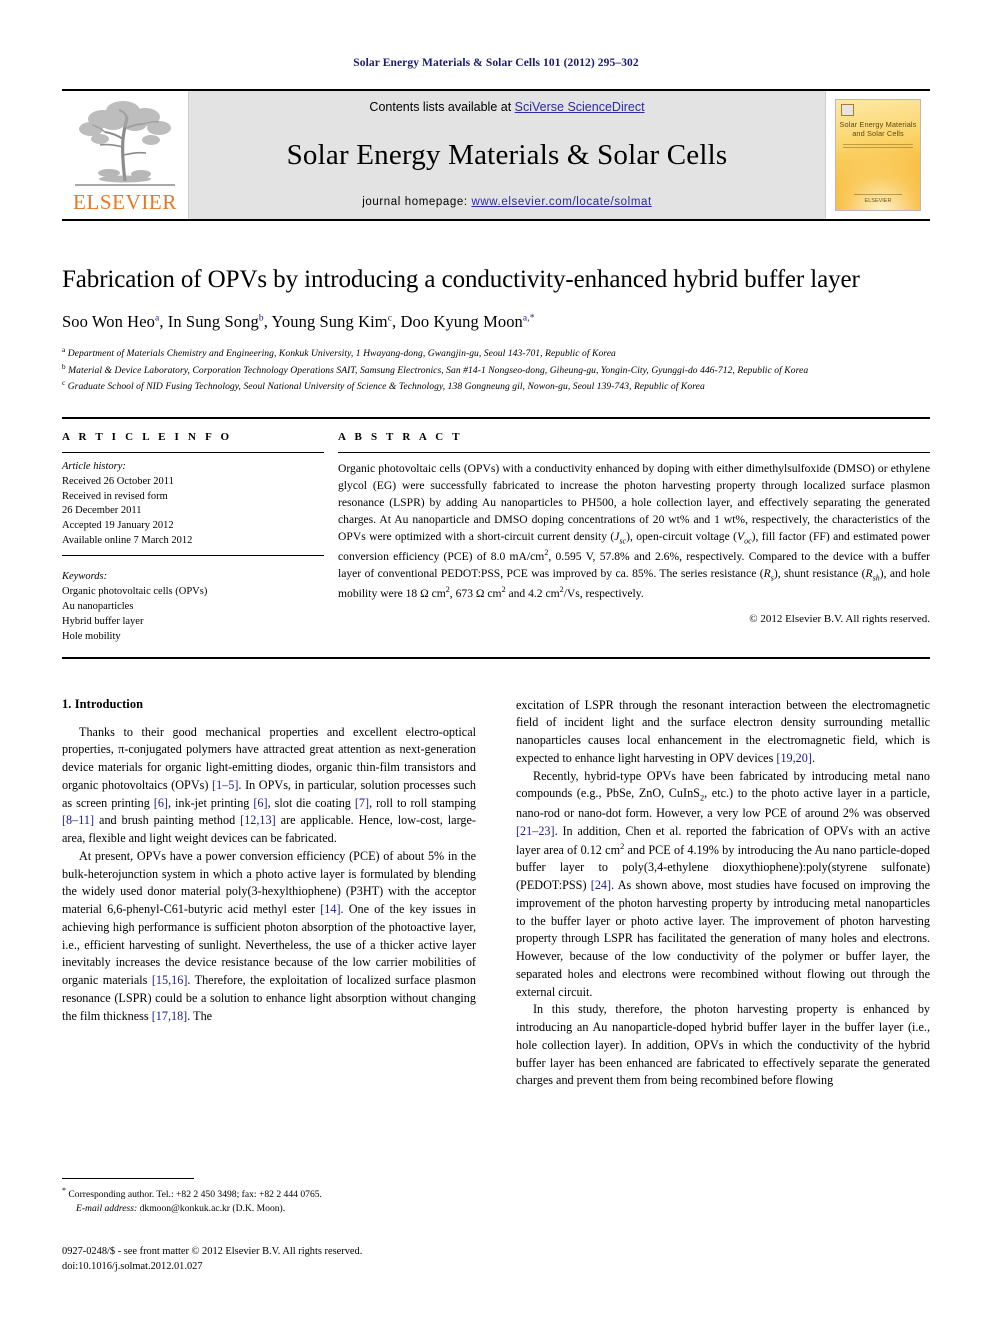  What do you see at coordinates (118, 481) in the screenshot?
I see `article-history-item: Received 26 October 2011` at bounding box center [118, 481].